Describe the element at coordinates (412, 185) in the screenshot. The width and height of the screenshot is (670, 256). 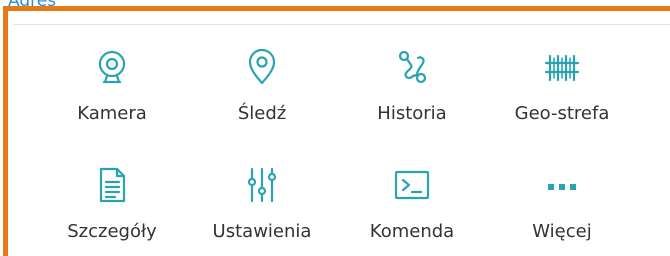
I see `terminal-icon` at that location.